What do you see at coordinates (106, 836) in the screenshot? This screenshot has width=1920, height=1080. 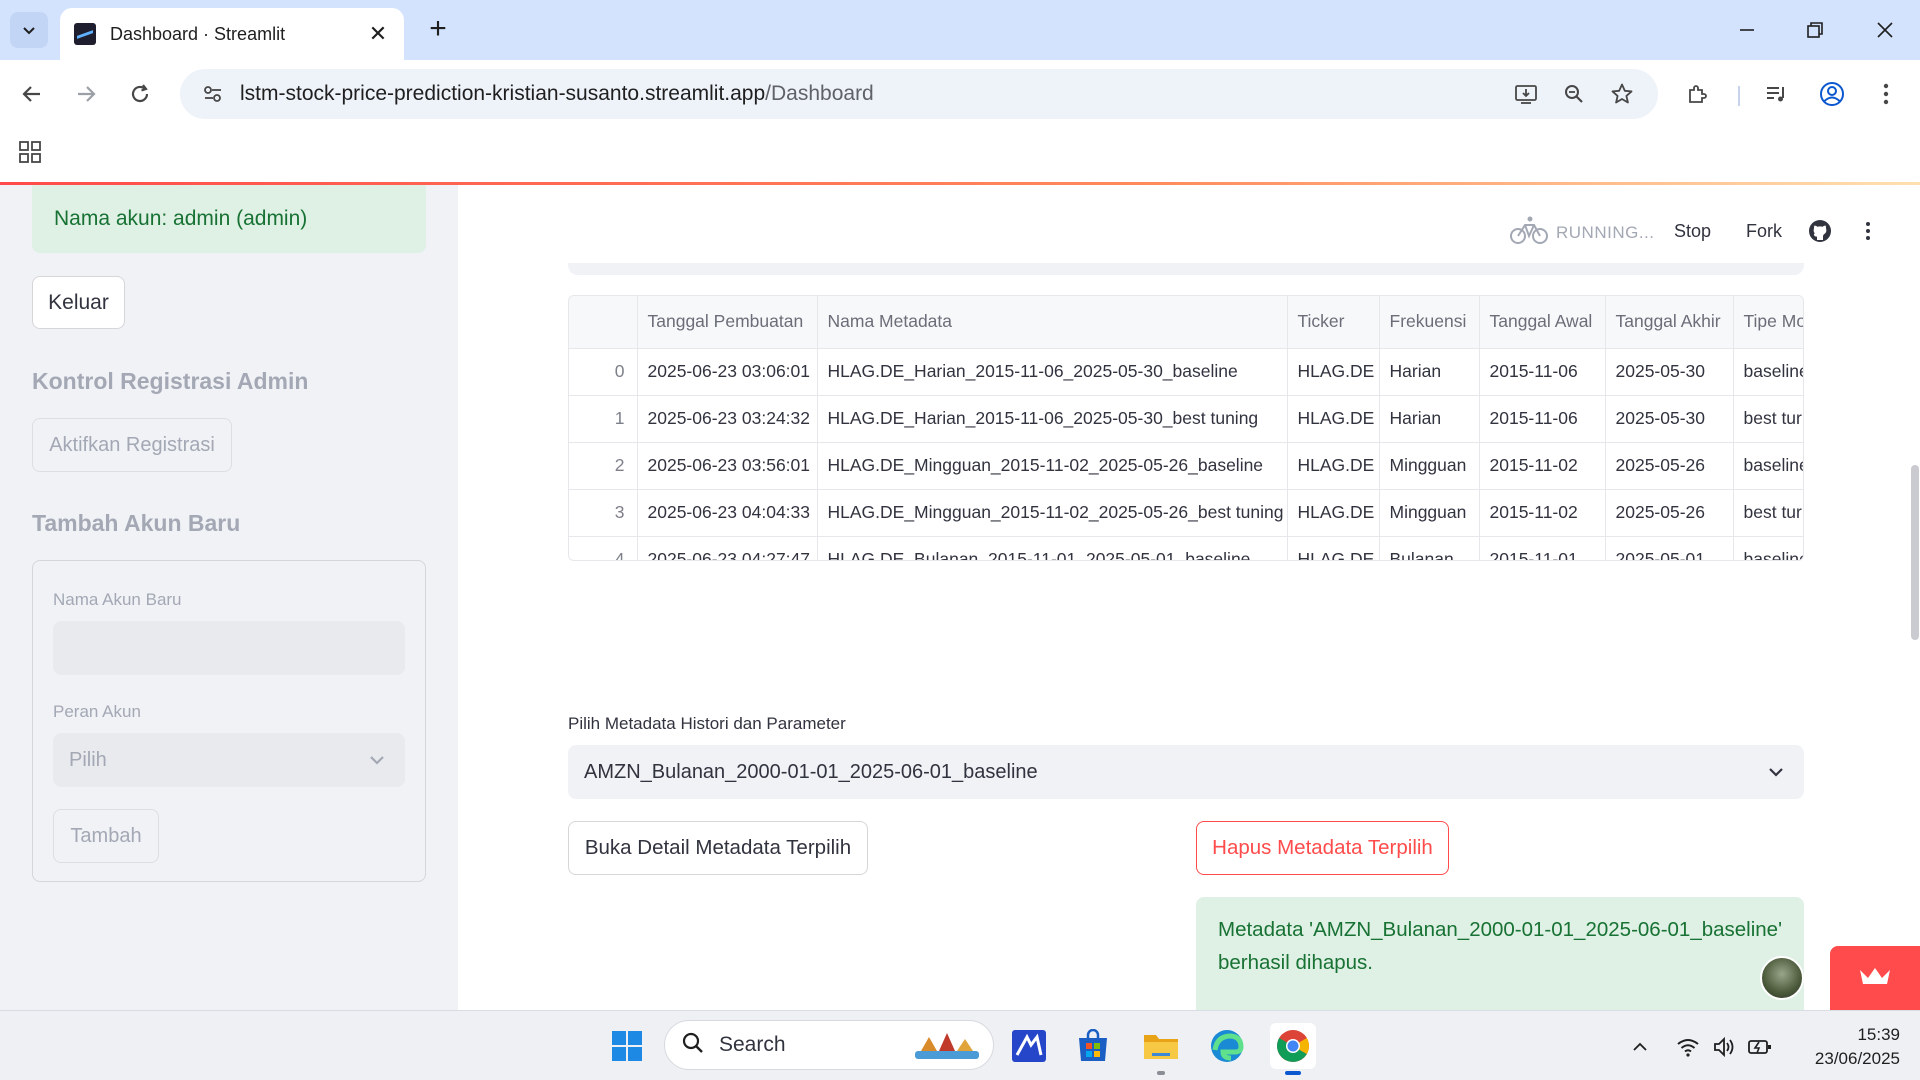 I see `add-account-button: Tambah` at bounding box center [106, 836].